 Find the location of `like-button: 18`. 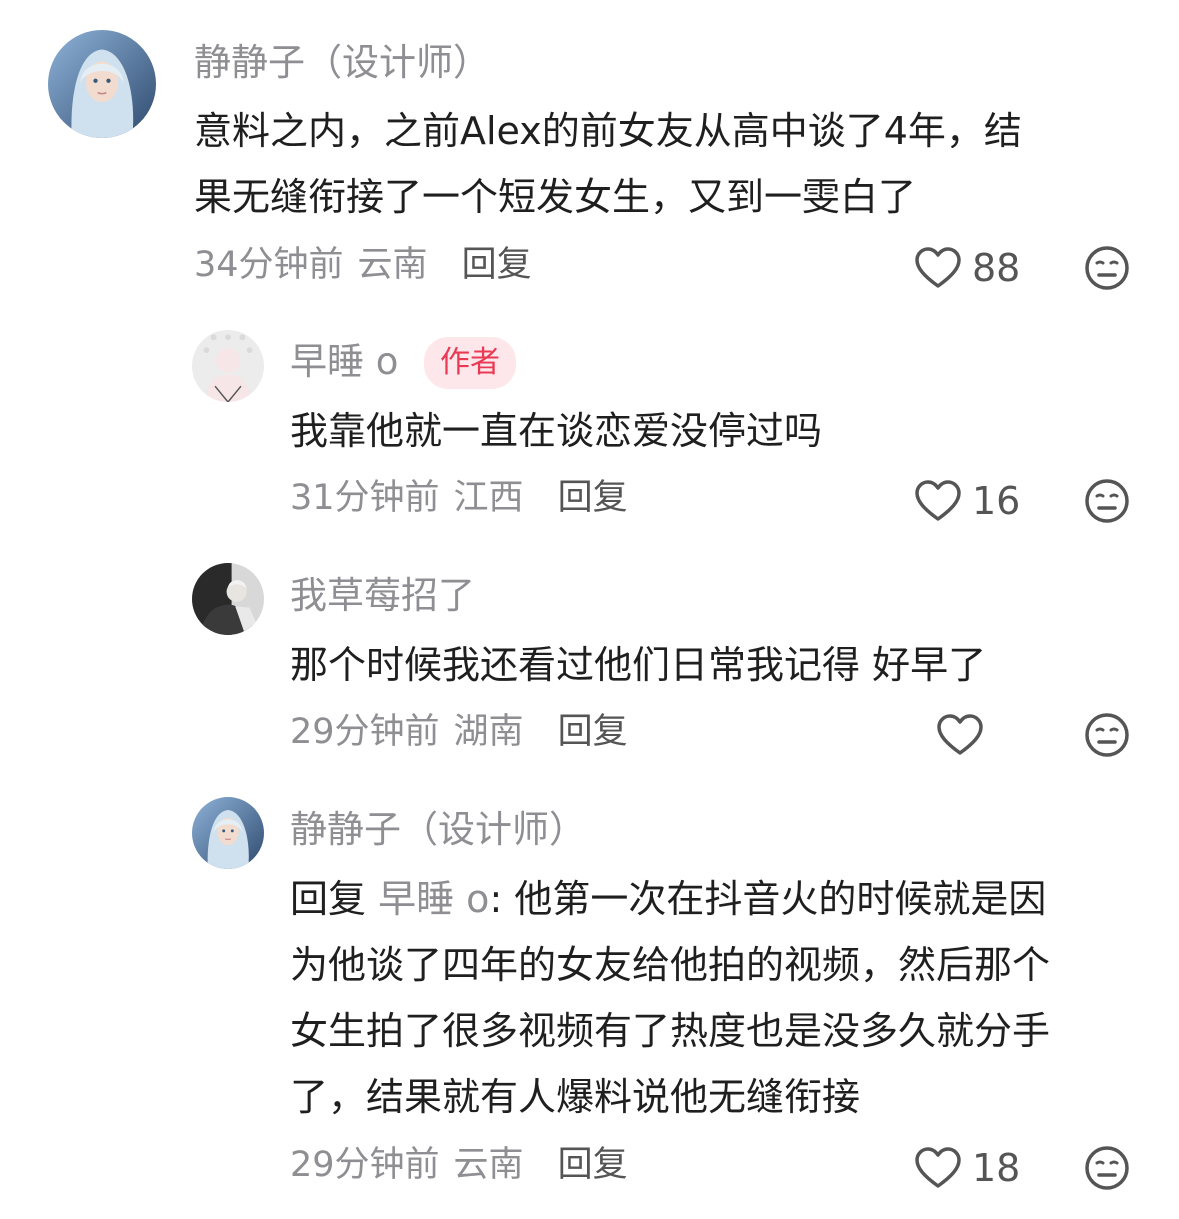

like-button: 18 is located at coordinates (967, 1168).